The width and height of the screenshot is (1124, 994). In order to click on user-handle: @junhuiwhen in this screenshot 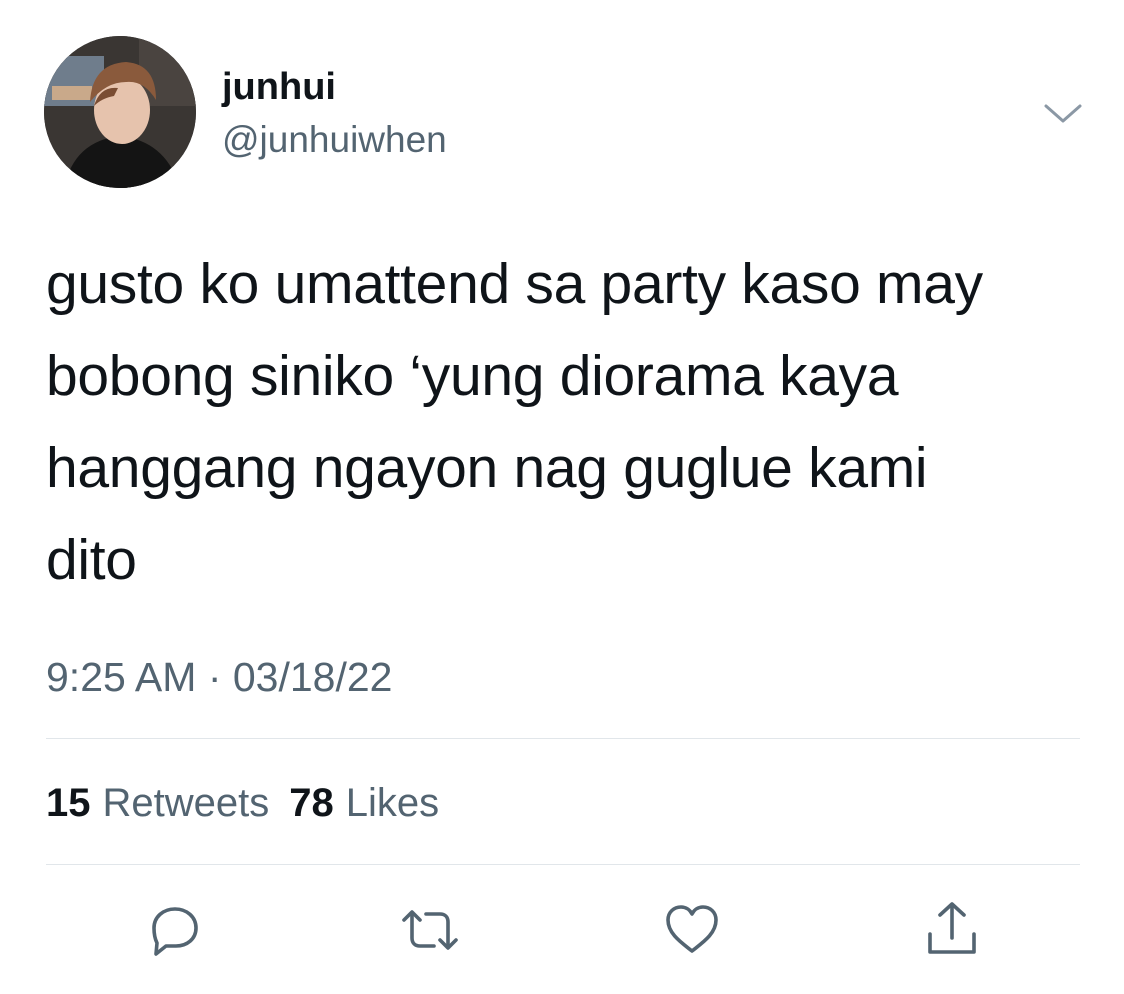, I will do `click(334, 140)`.